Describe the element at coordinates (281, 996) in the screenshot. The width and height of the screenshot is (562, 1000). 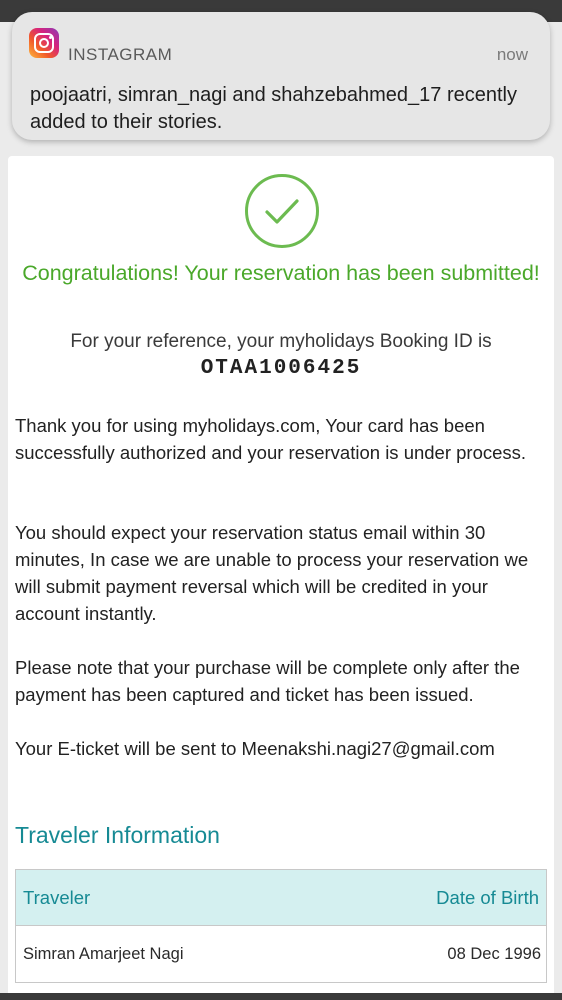
I see `bottom-bar-strip` at that location.